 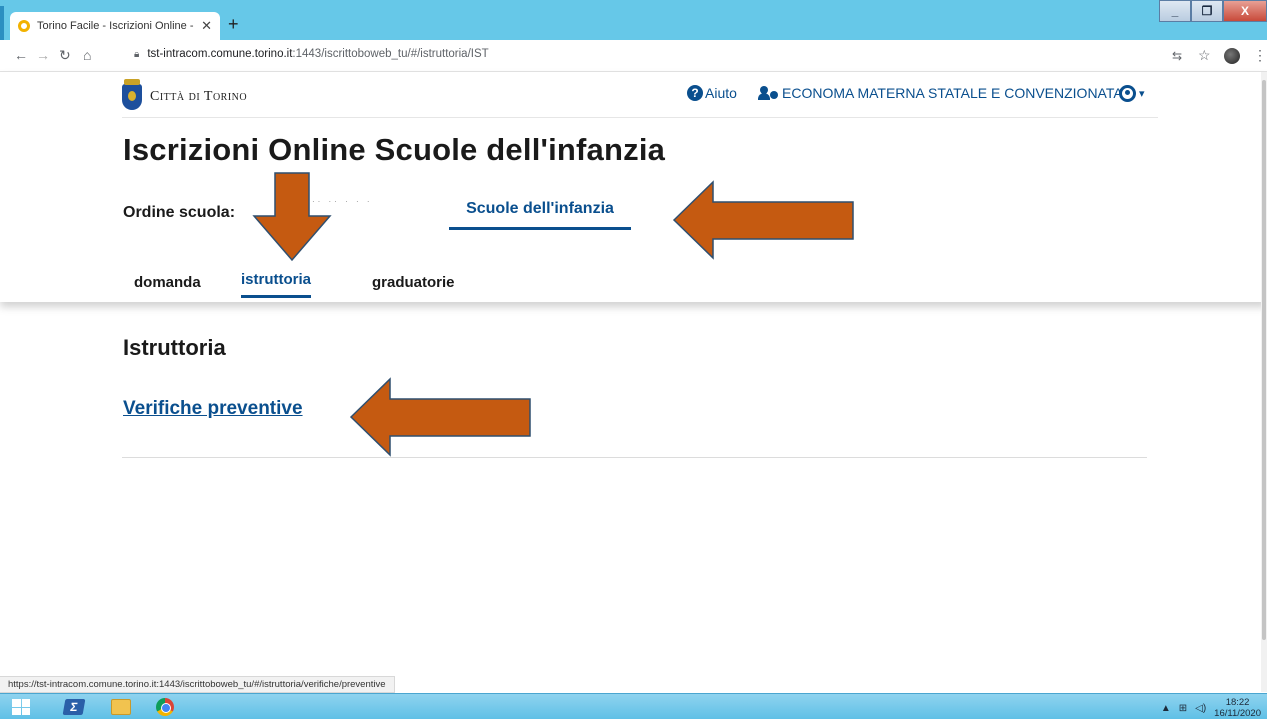 I want to click on page-scrollbar, so click(x=1264, y=382).